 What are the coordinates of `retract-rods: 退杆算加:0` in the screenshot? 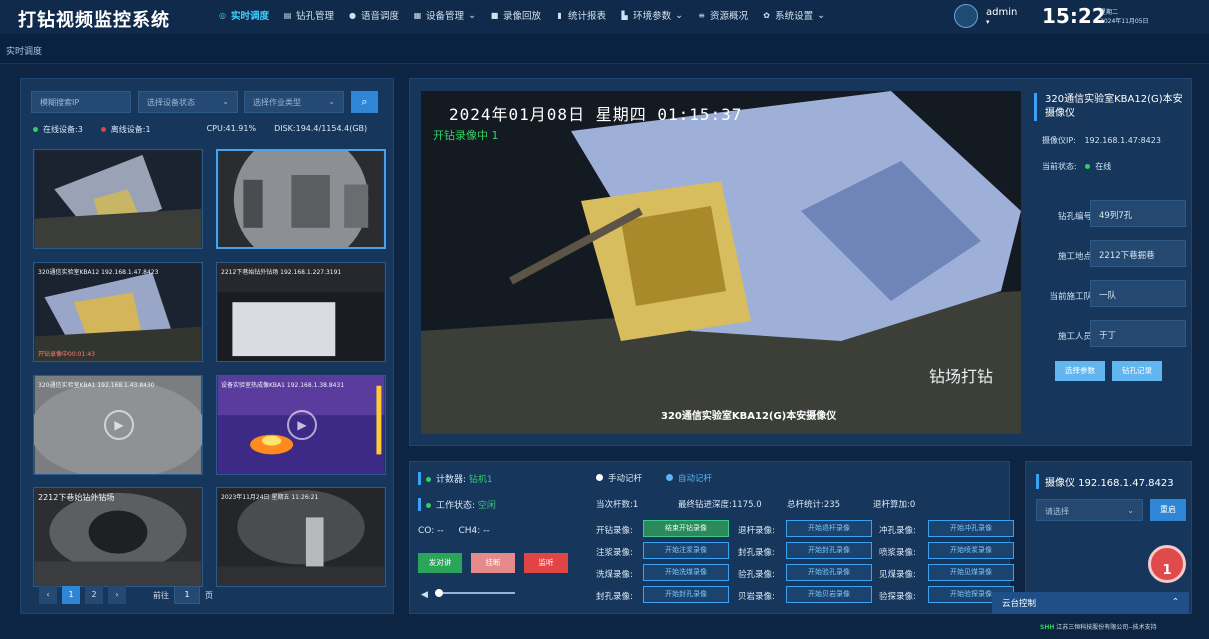 It's located at (894, 505).